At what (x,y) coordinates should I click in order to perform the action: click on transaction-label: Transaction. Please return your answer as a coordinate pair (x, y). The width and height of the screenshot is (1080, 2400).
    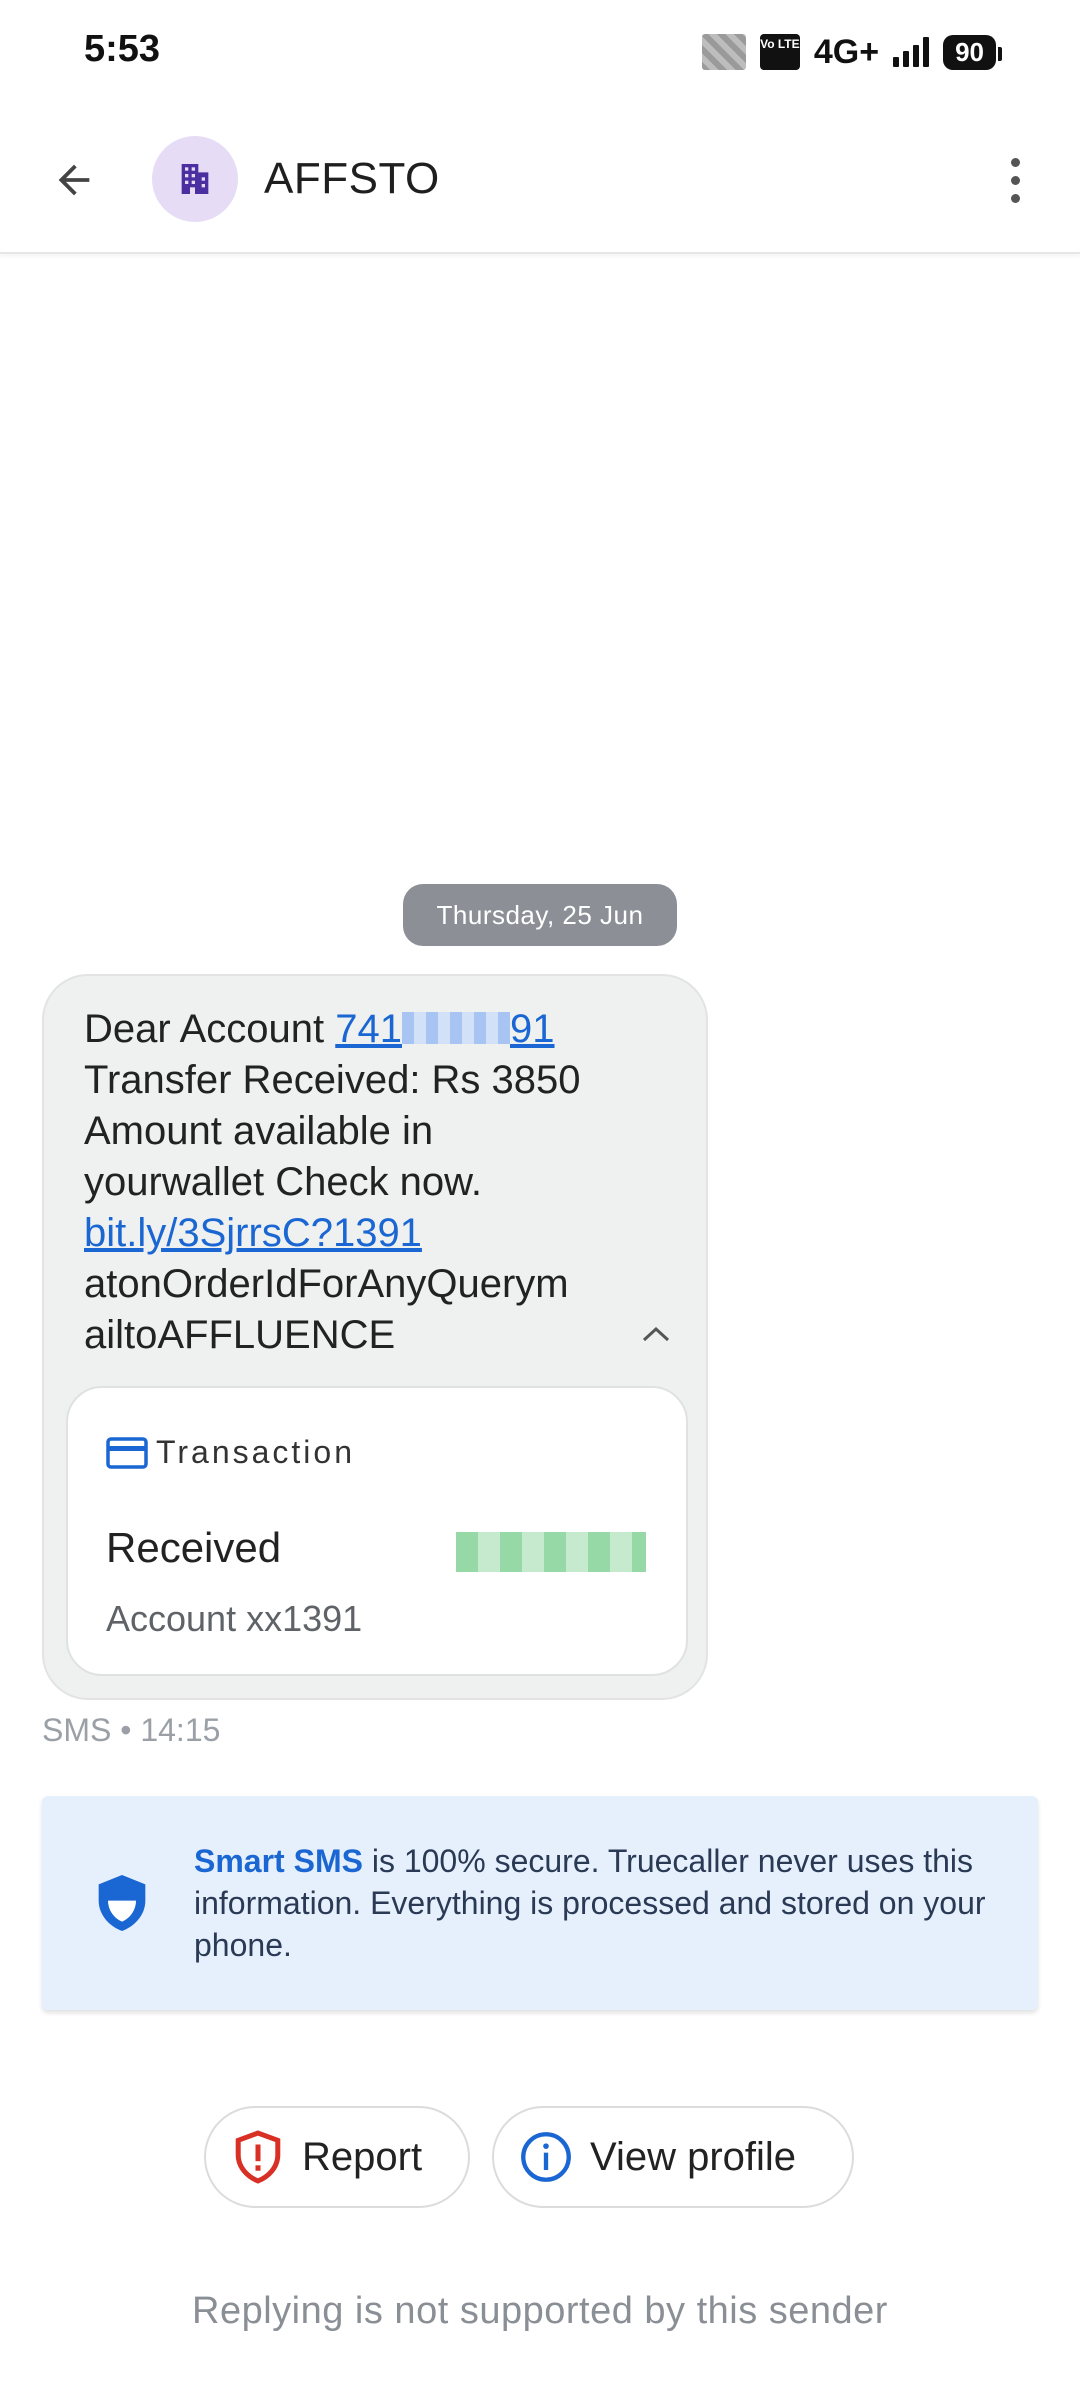
    Looking at the image, I should click on (255, 1452).